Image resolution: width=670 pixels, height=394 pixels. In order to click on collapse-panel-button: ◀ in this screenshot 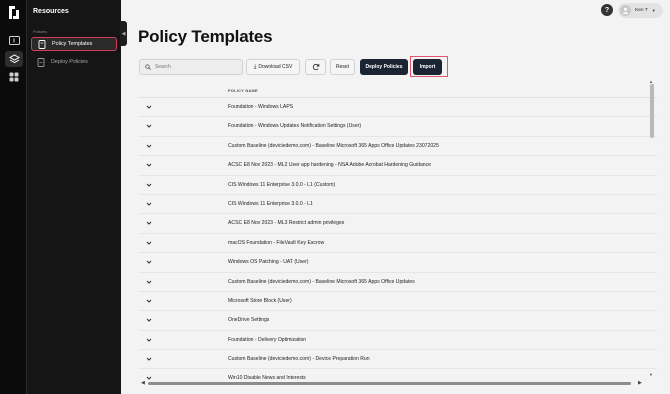, I will do `click(123, 33)`.